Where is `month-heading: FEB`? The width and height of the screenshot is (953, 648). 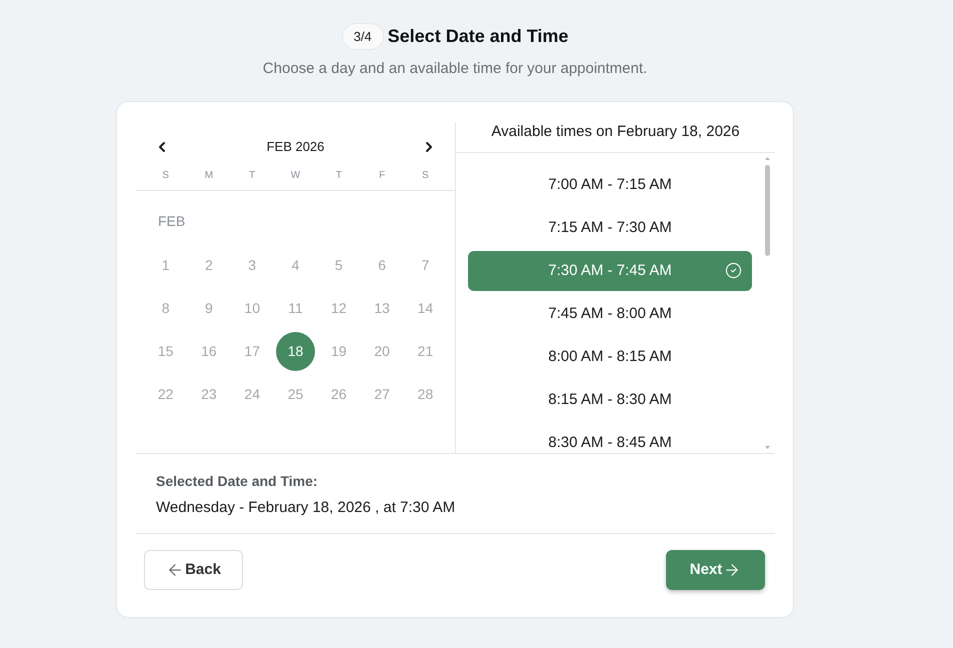
month-heading: FEB is located at coordinates (172, 221).